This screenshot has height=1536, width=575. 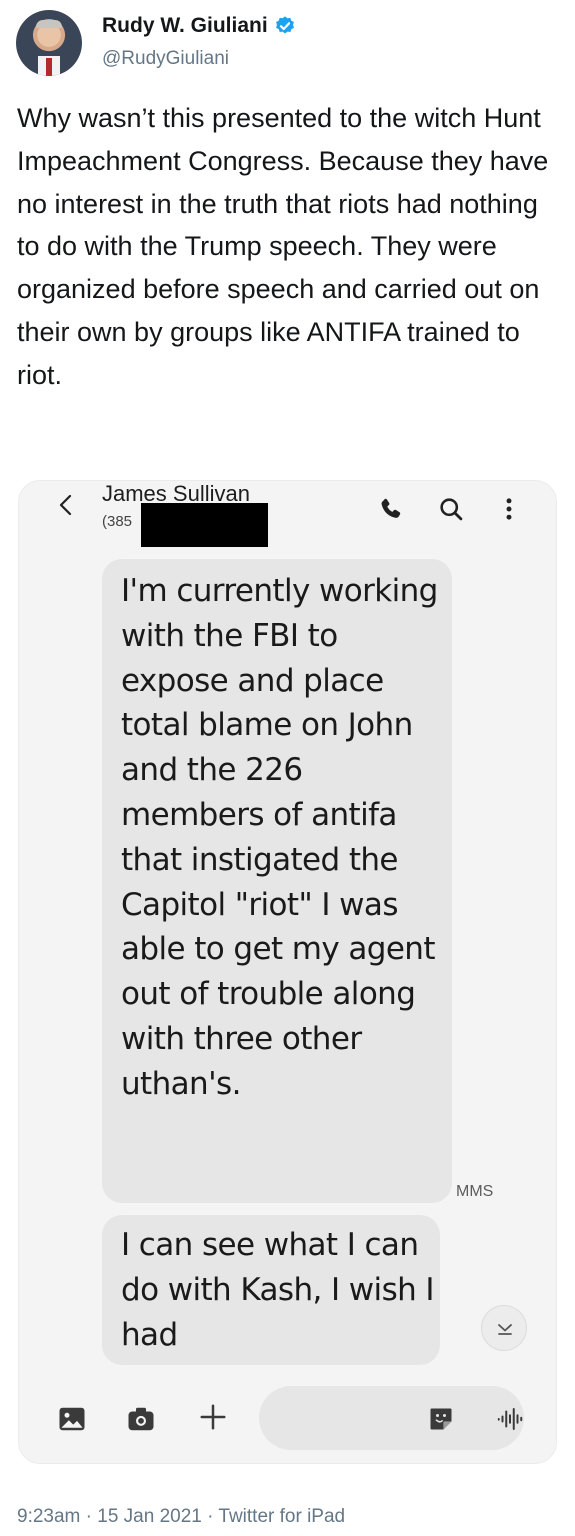 I want to click on tweet-timestamp: 9:23am · 15 Jan 2021 · Twitter for iPad, so click(x=181, y=1517).